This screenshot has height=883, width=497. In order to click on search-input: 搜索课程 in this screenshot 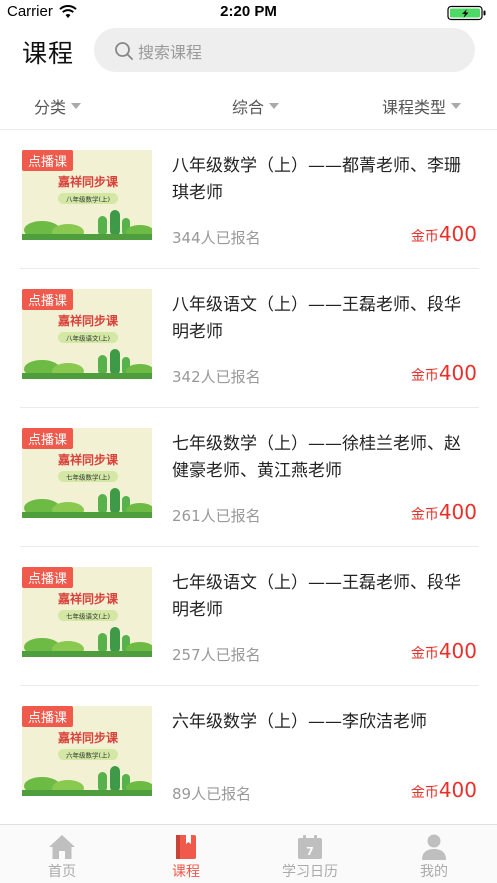, I will do `click(284, 50)`.